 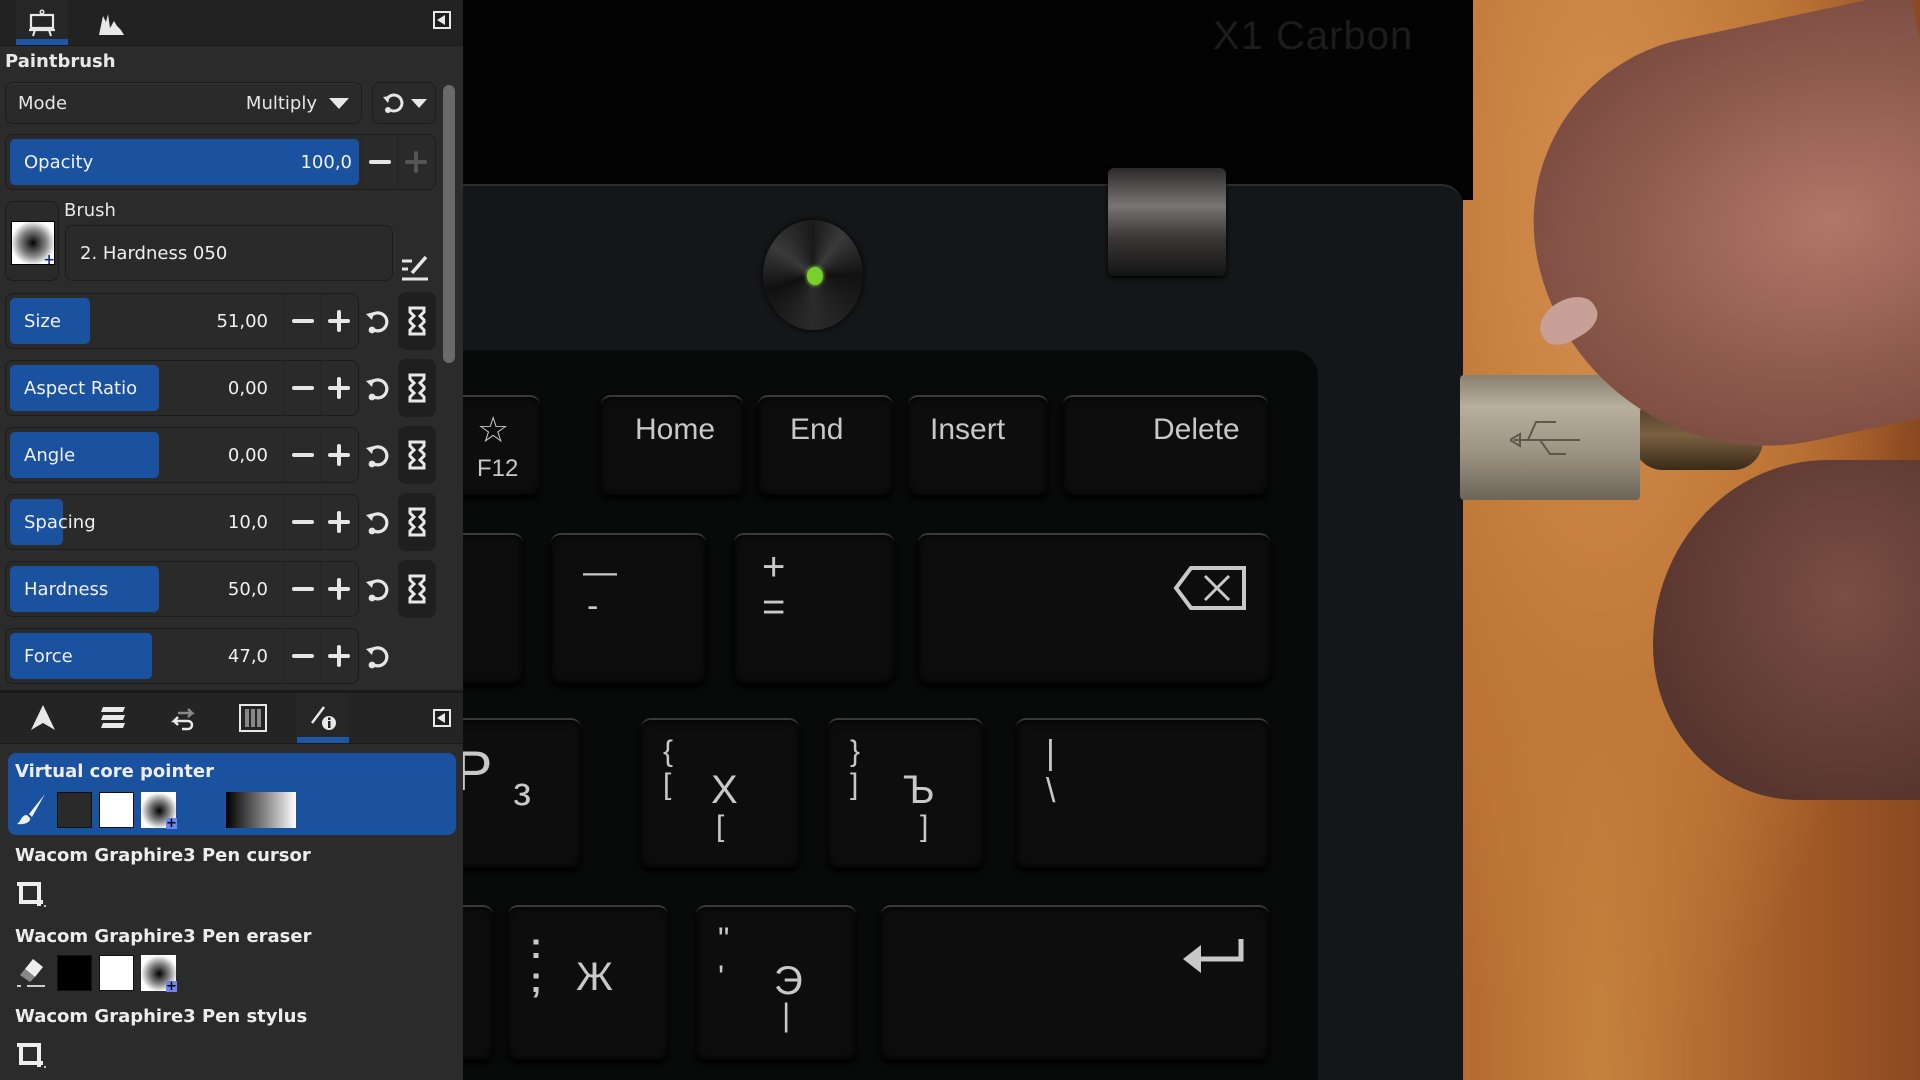 What do you see at coordinates (323, 718) in the screenshot?
I see `tab-device-status` at bounding box center [323, 718].